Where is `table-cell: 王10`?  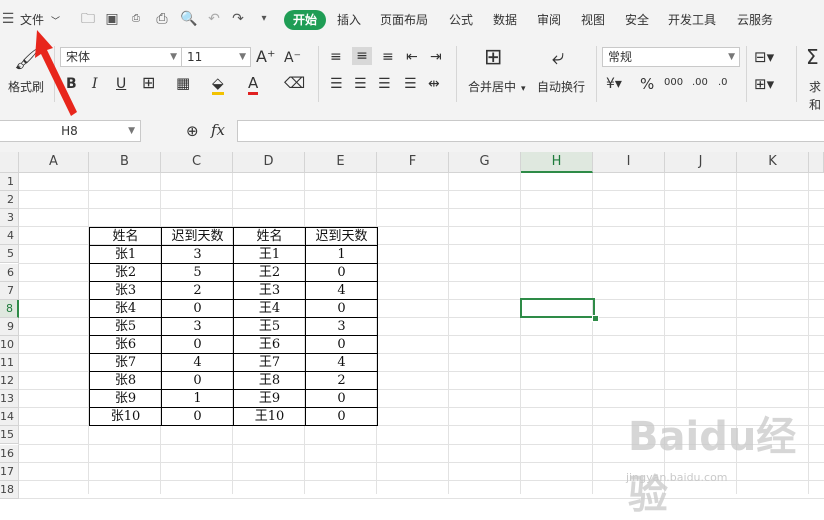 table-cell: 王10 is located at coordinates (269, 416).